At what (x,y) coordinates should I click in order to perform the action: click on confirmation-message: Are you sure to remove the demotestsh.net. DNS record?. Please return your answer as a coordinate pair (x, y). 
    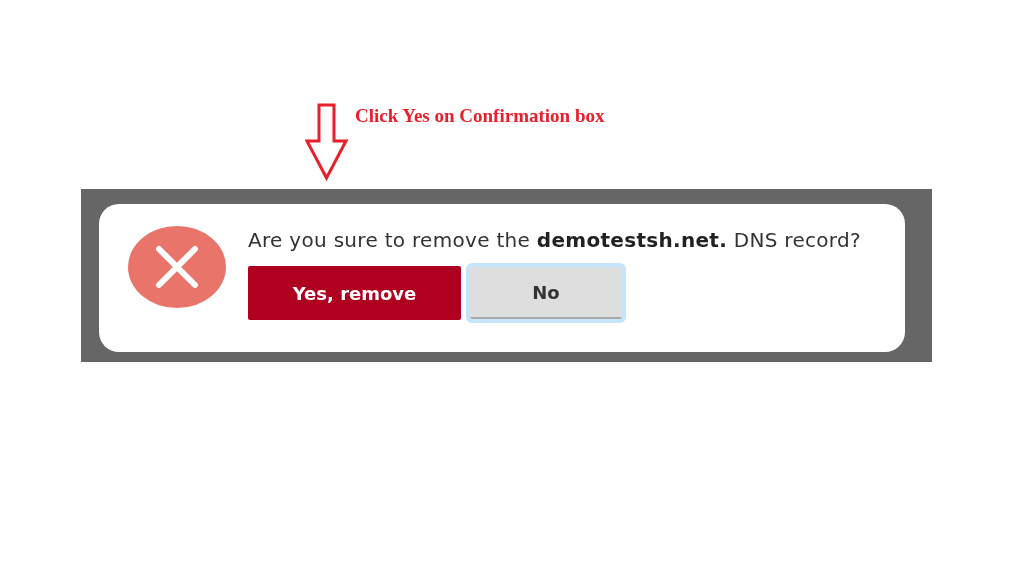
    Looking at the image, I should click on (554, 240).